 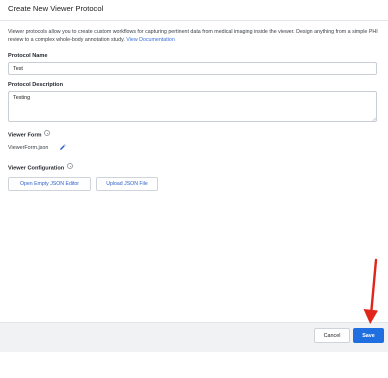 I want to click on upload-json-file-button: Upload JSON File, so click(x=127, y=184).